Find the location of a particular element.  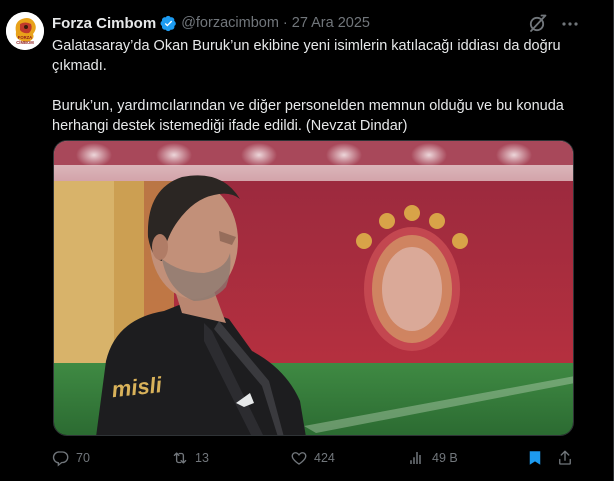

reply-button: 70 is located at coordinates (71, 458).